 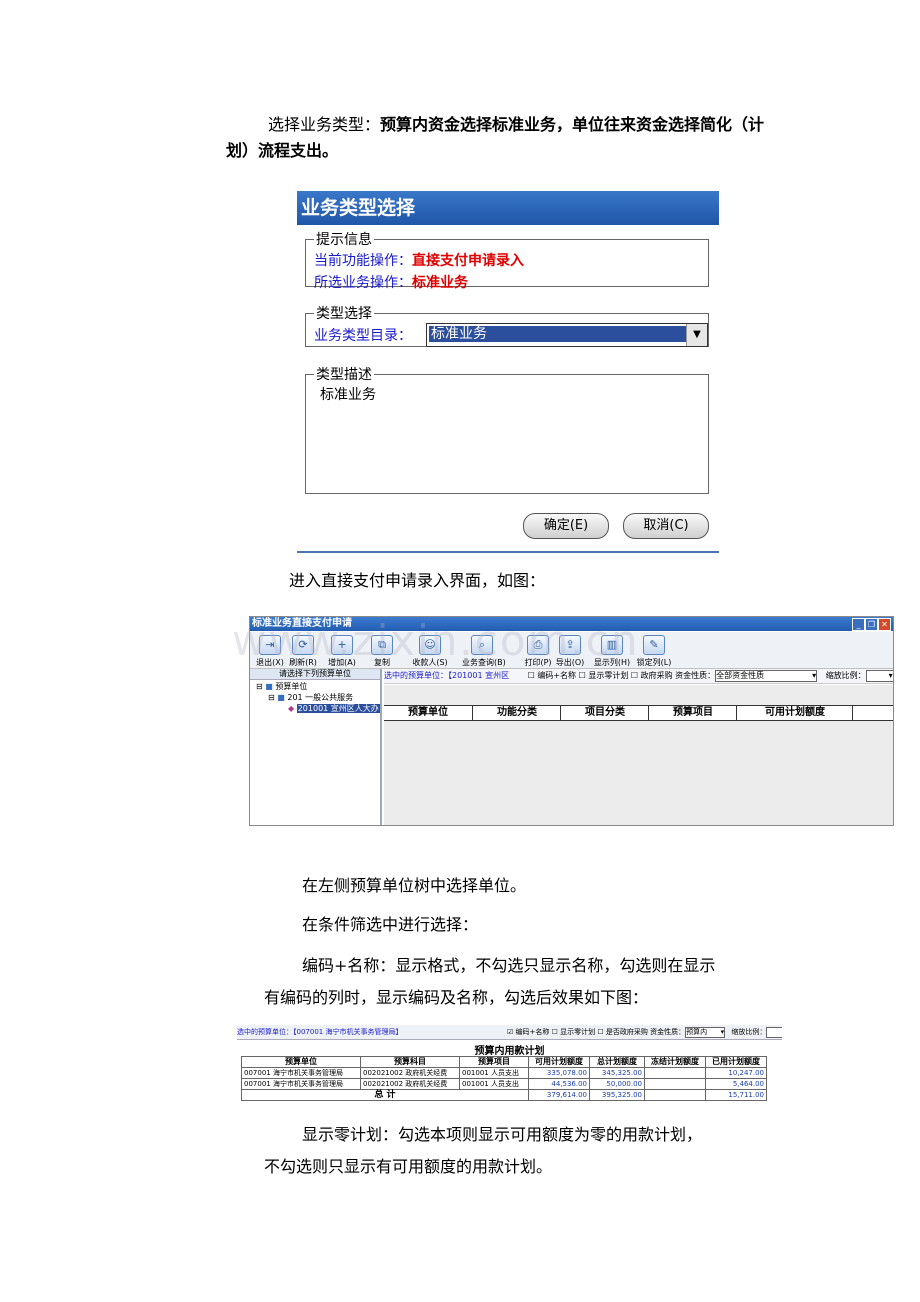 I want to click on gov-purchase-checkbox: ☐ 是否政府采购, so click(x=622, y=1032).